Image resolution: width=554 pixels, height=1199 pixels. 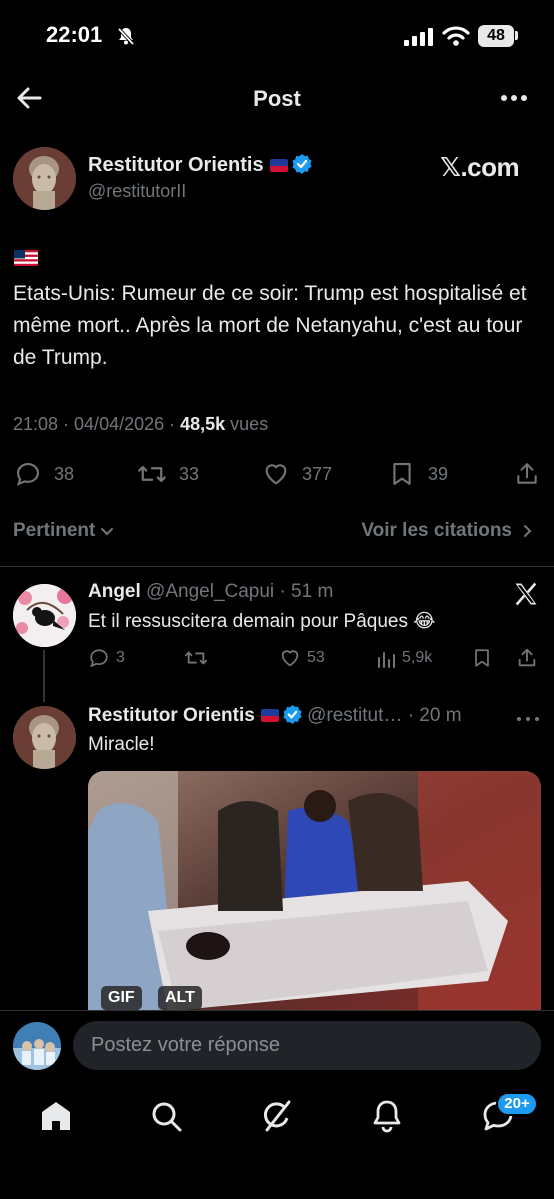 What do you see at coordinates (44, 676) in the screenshot?
I see `thread-connector-line` at bounding box center [44, 676].